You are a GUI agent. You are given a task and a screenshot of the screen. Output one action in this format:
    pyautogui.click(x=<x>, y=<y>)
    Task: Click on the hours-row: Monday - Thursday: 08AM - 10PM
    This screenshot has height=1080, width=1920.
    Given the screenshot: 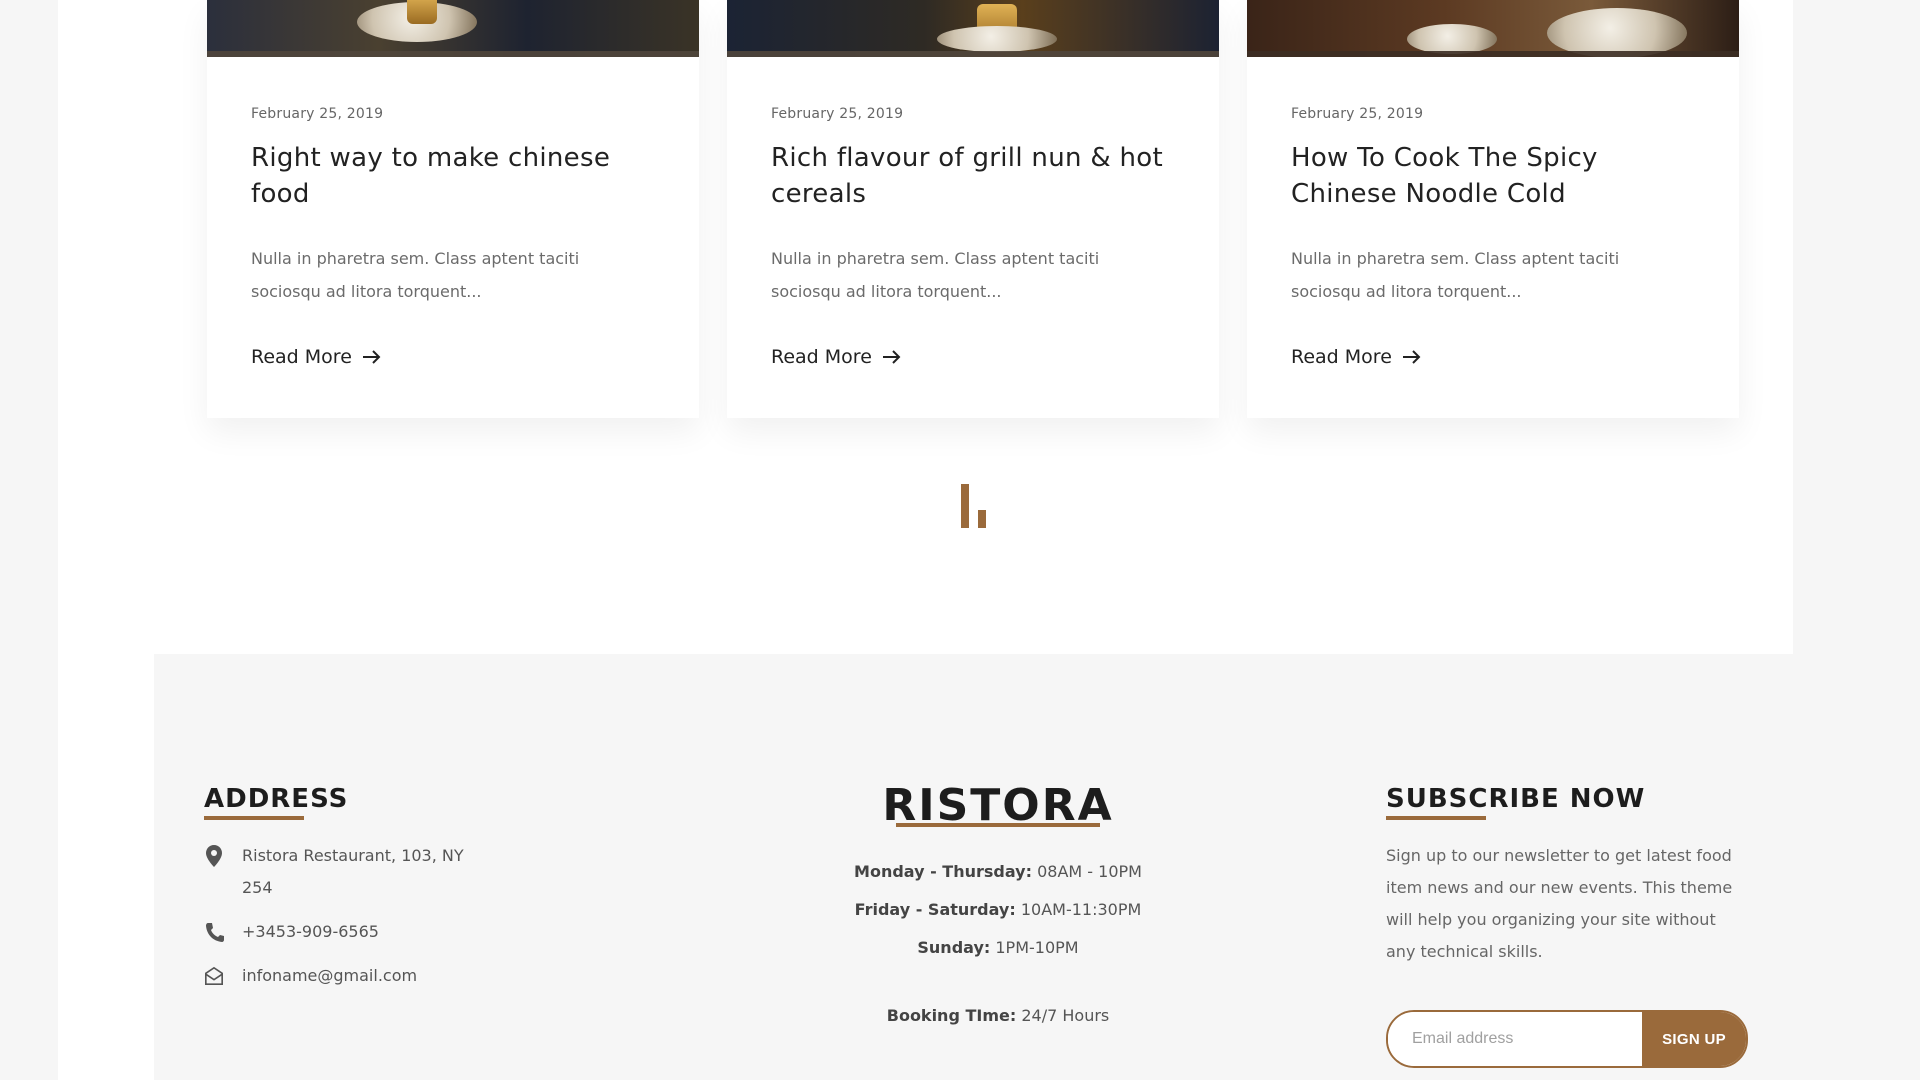 What is the action you would take?
    pyautogui.click(x=998, y=872)
    